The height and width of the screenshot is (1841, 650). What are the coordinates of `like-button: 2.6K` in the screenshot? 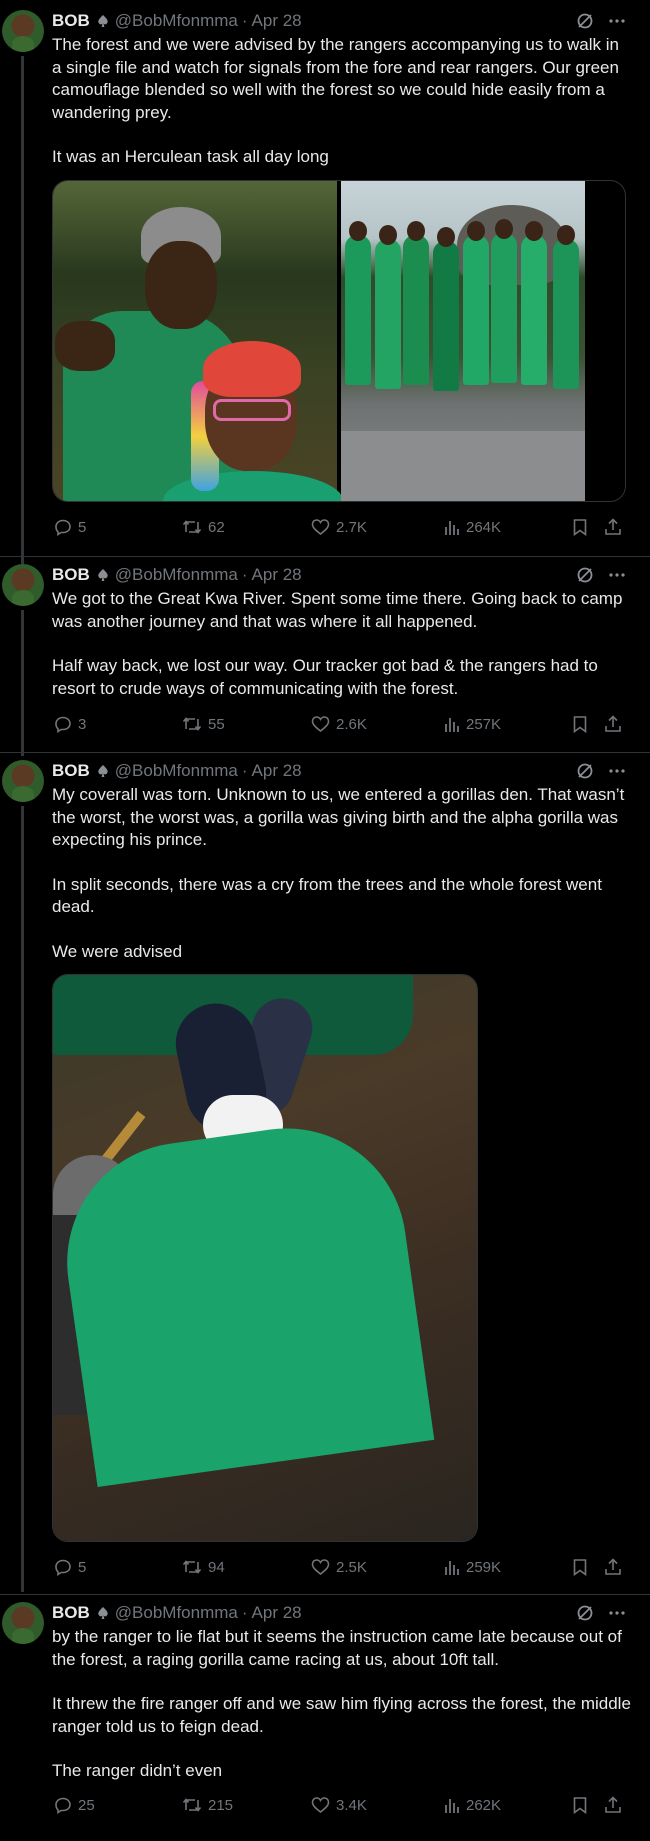 It's located at (339, 724).